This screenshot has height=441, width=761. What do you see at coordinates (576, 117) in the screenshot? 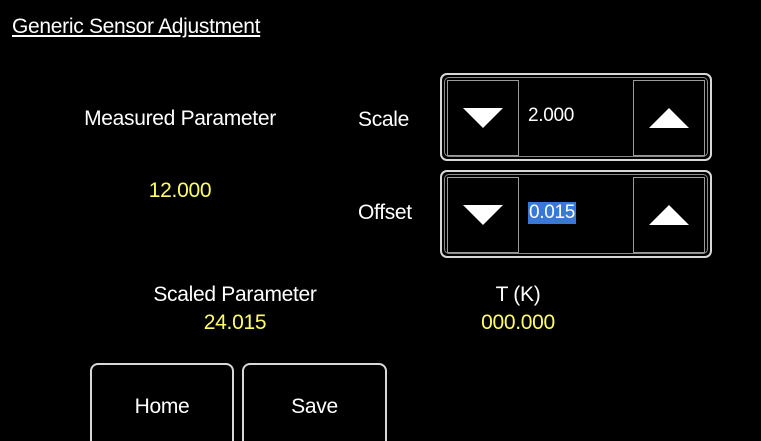
I see `scale-stepper: 2.000` at bounding box center [576, 117].